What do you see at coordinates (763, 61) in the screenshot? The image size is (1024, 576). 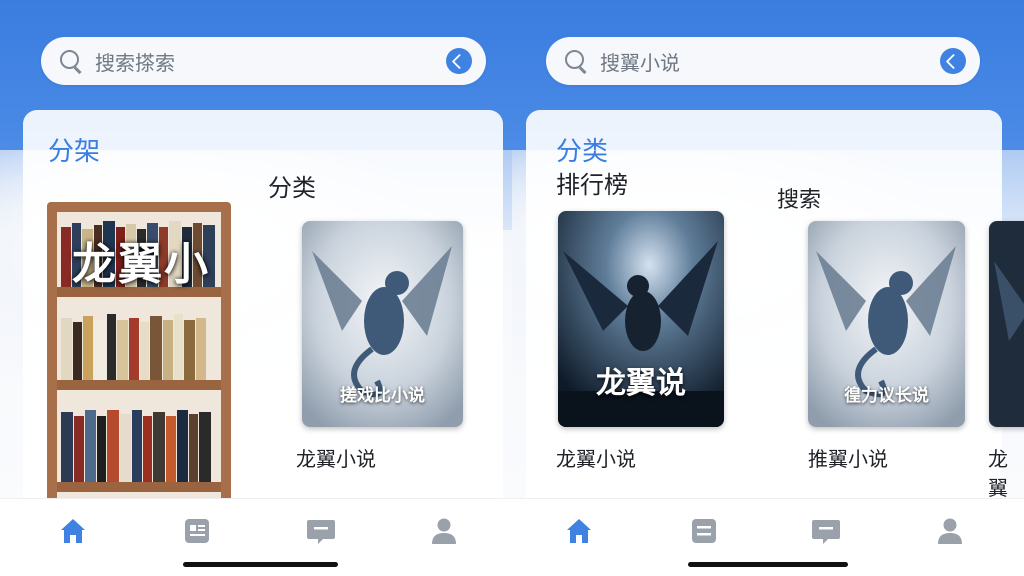 I see `search-bar: 搜翼小说` at bounding box center [763, 61].